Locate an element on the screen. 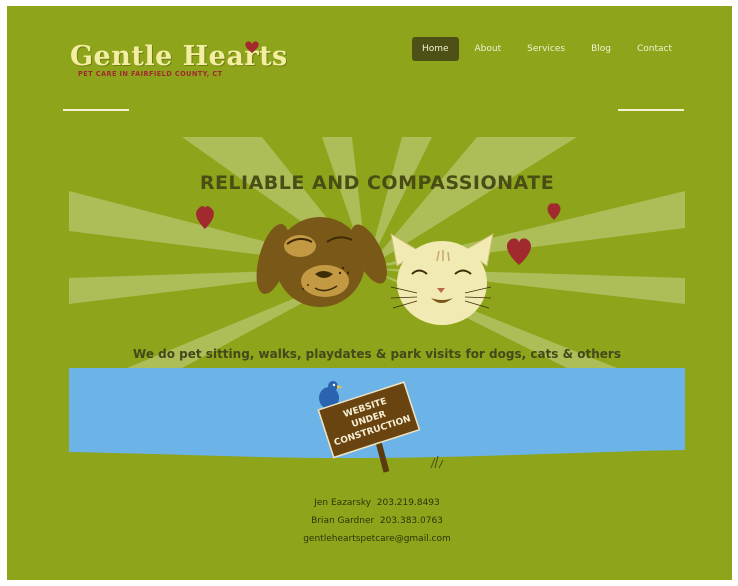  main-nav: Home About Services Blog Contact is located at coordinates (546, 49).